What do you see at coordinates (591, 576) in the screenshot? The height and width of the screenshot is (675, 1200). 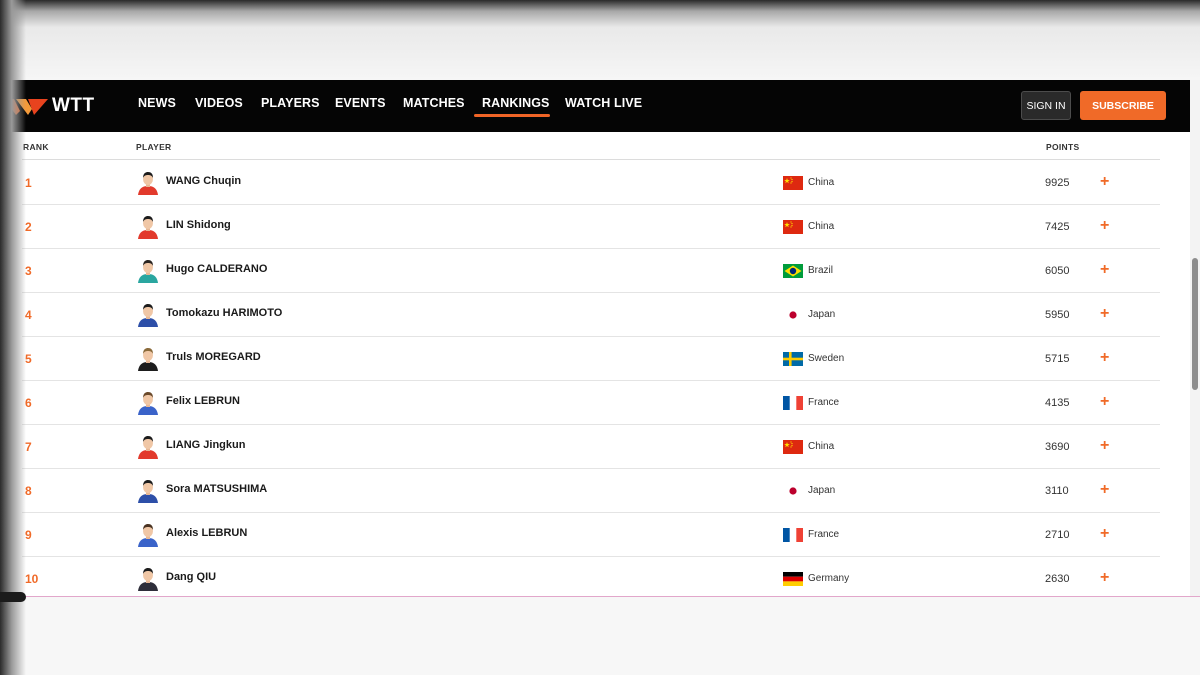 I see `table-row: 10 Dang QIU Germany 2630 +` at bounding box center [591, 576].